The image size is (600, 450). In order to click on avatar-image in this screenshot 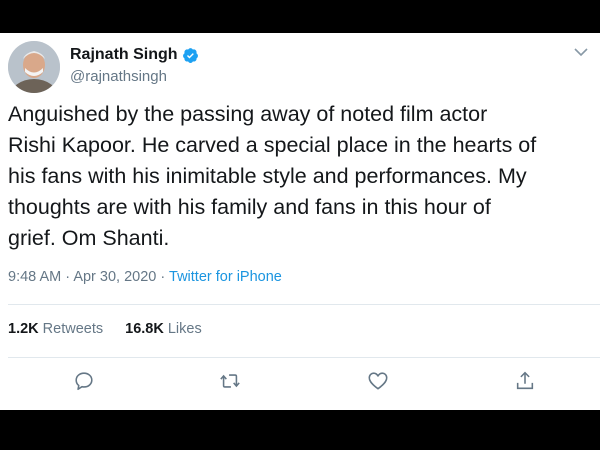, I will do `click(34, 67)`.